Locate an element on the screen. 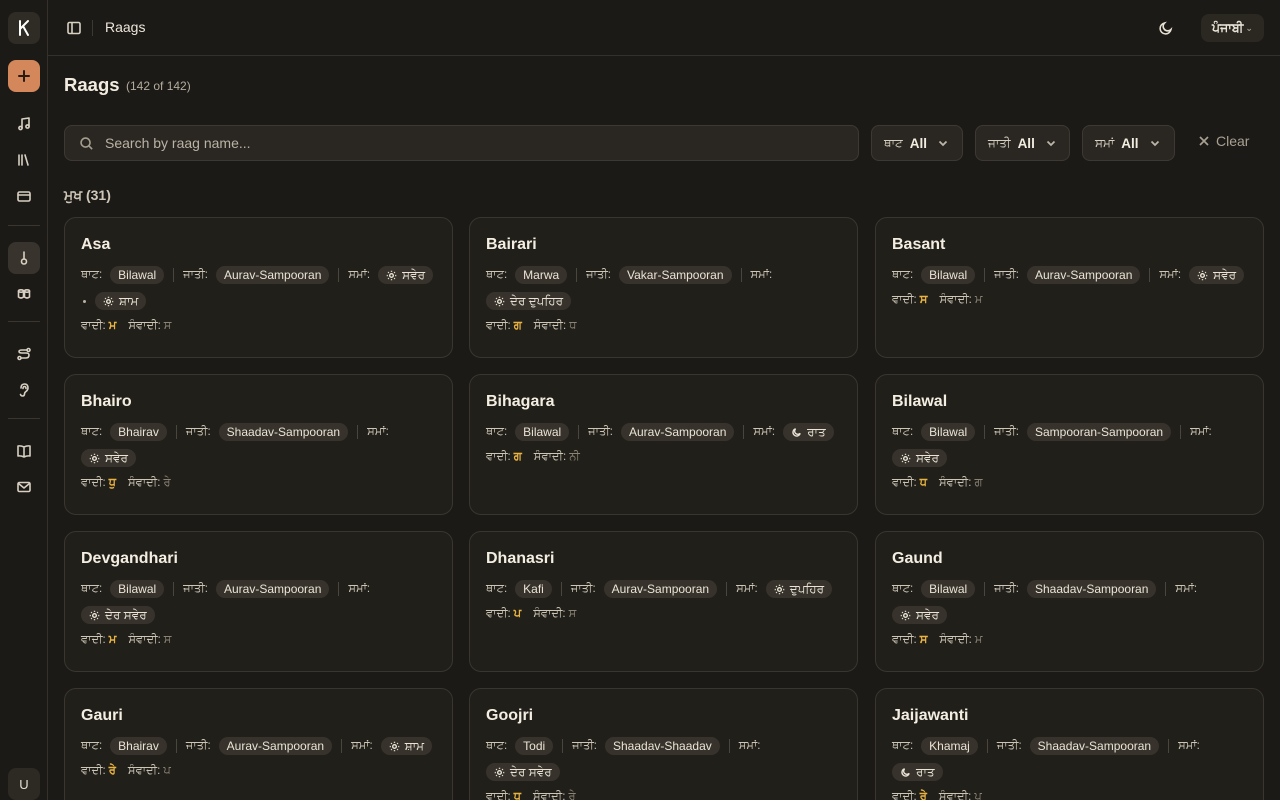 This screenshot has width=1280, height=800. breadcrumb: Raags is located at coordinates (125, 27).